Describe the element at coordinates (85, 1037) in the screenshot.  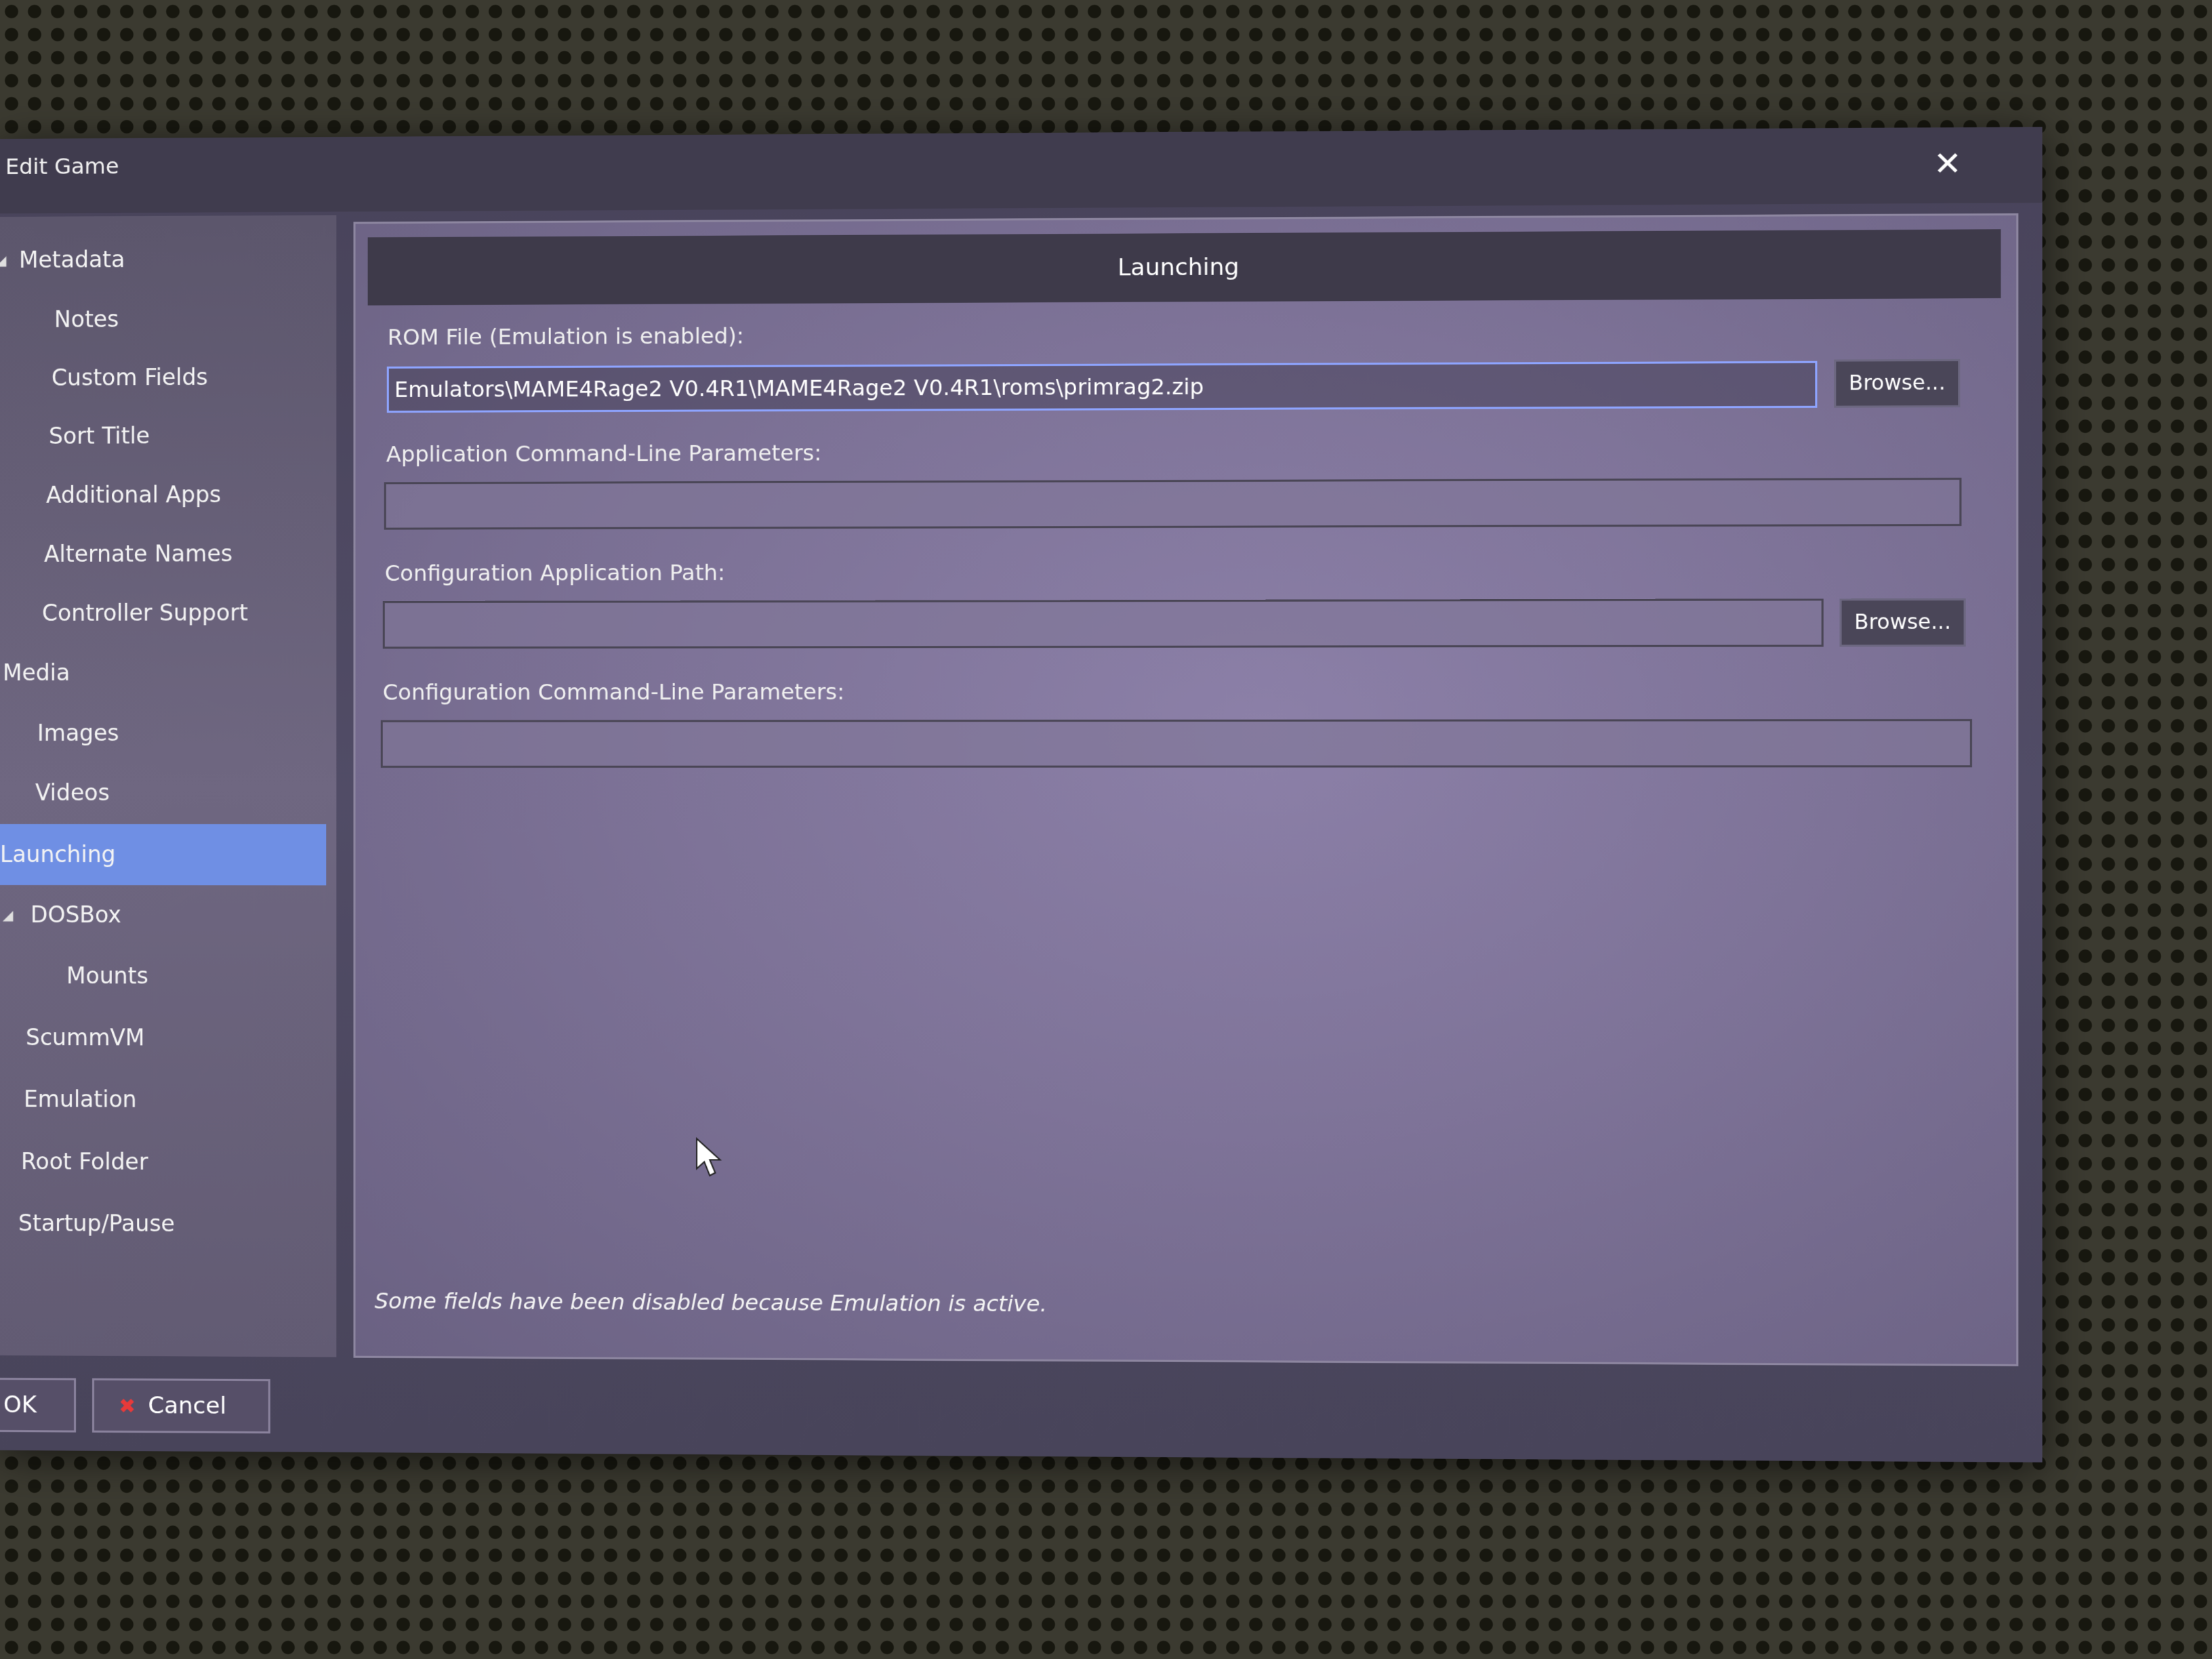
I see `sidebar-item-label: ScummVM` at that location.